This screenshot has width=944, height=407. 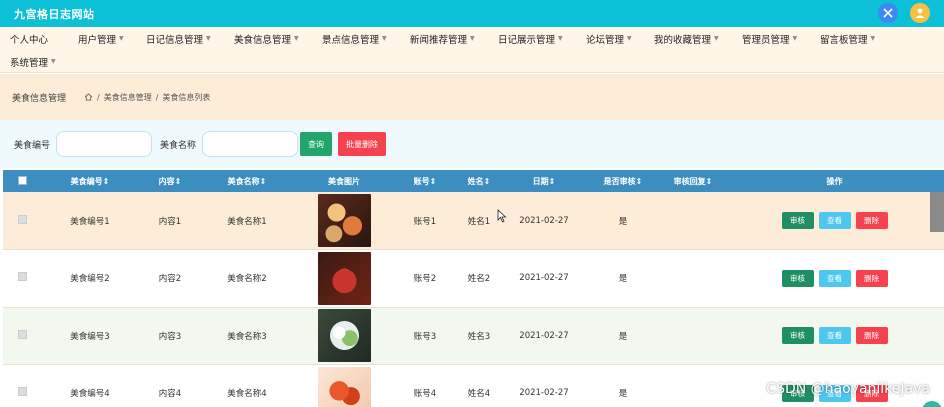 What do you see at coordinates (610, 39) in the screenshot?
I see `nav-forum-mgmt: 论坛管理 ▼` at bounding box center [610, 39].